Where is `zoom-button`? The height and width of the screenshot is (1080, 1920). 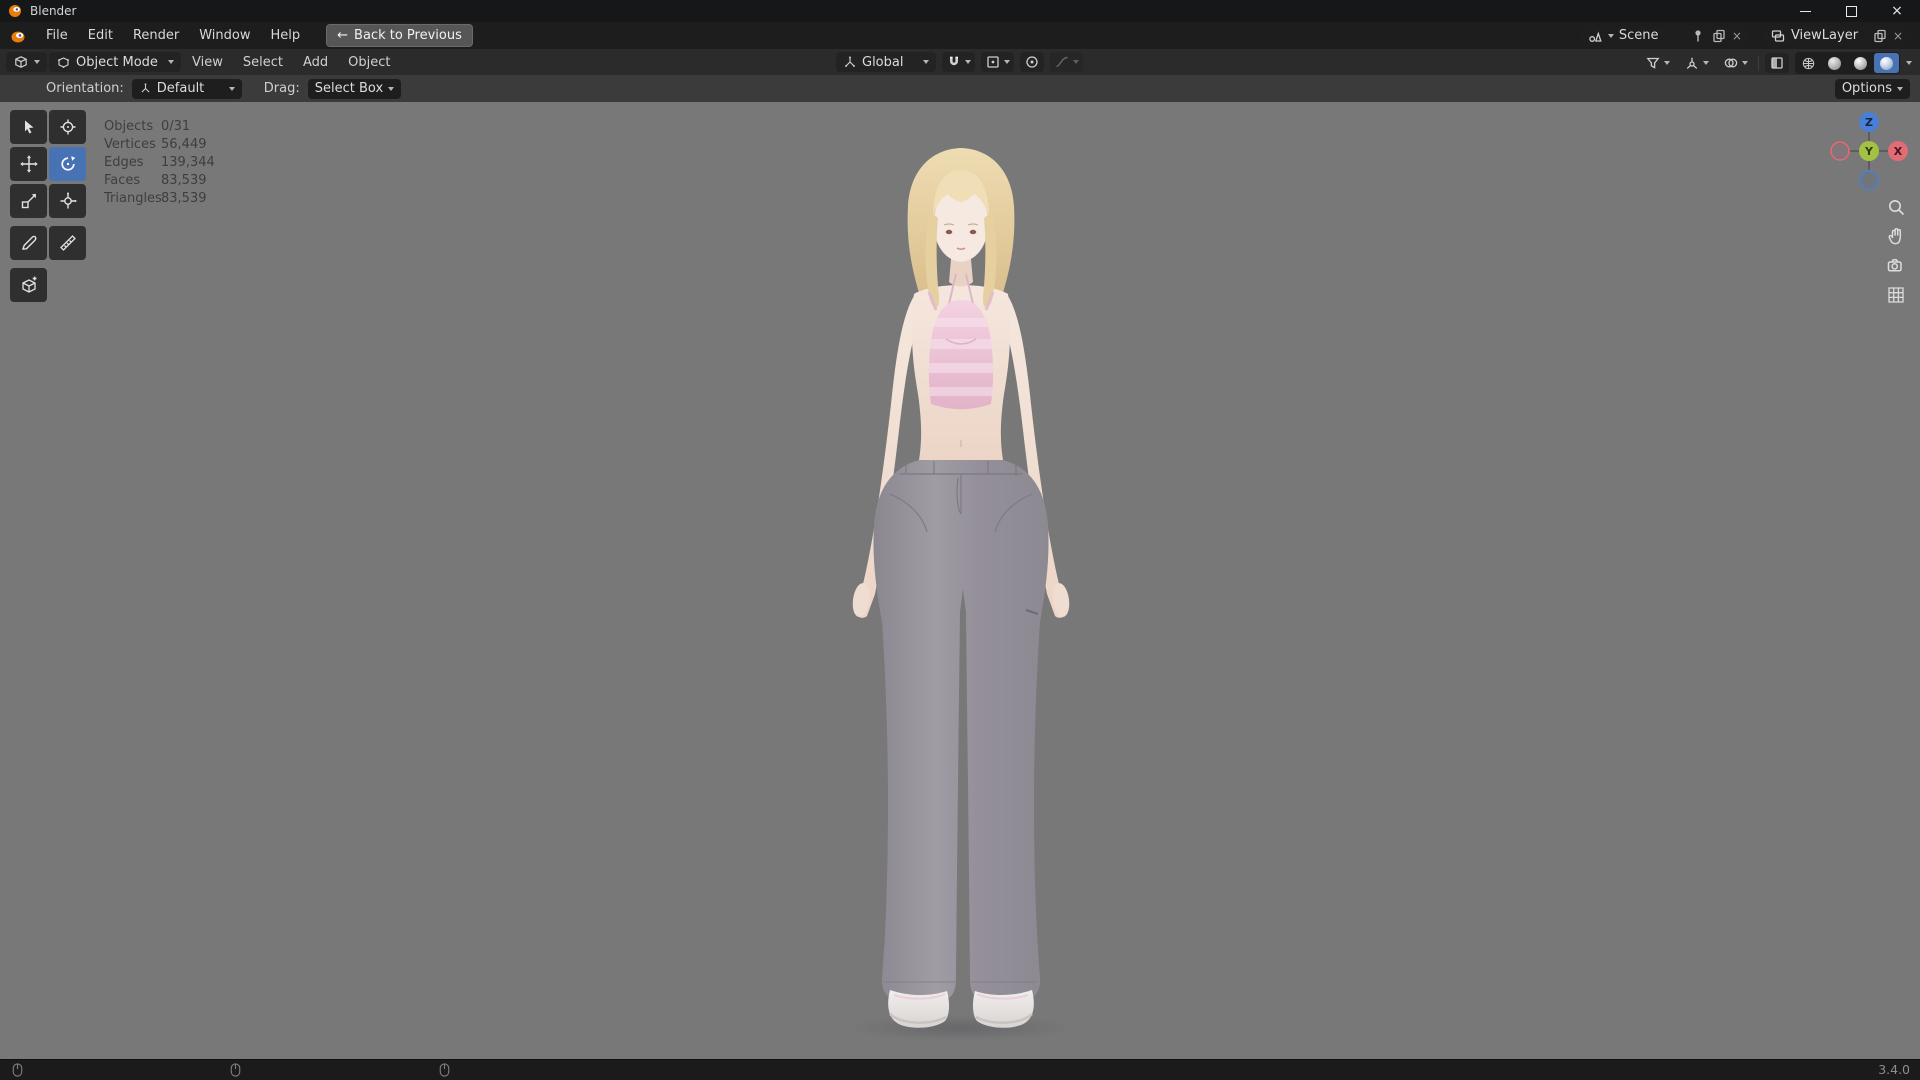
zoom-button is located at coordinates (1896, 207).